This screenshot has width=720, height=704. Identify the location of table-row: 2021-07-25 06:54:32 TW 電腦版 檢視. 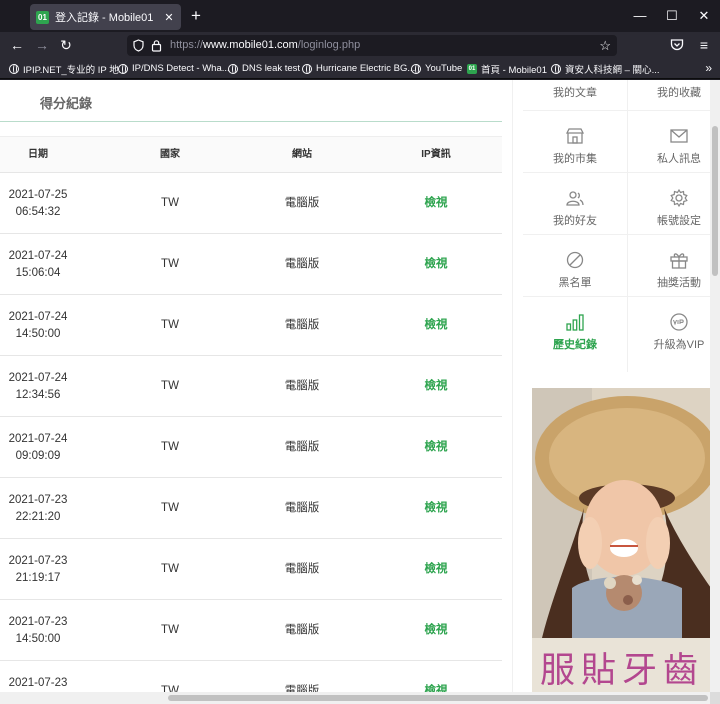
(251, 203).